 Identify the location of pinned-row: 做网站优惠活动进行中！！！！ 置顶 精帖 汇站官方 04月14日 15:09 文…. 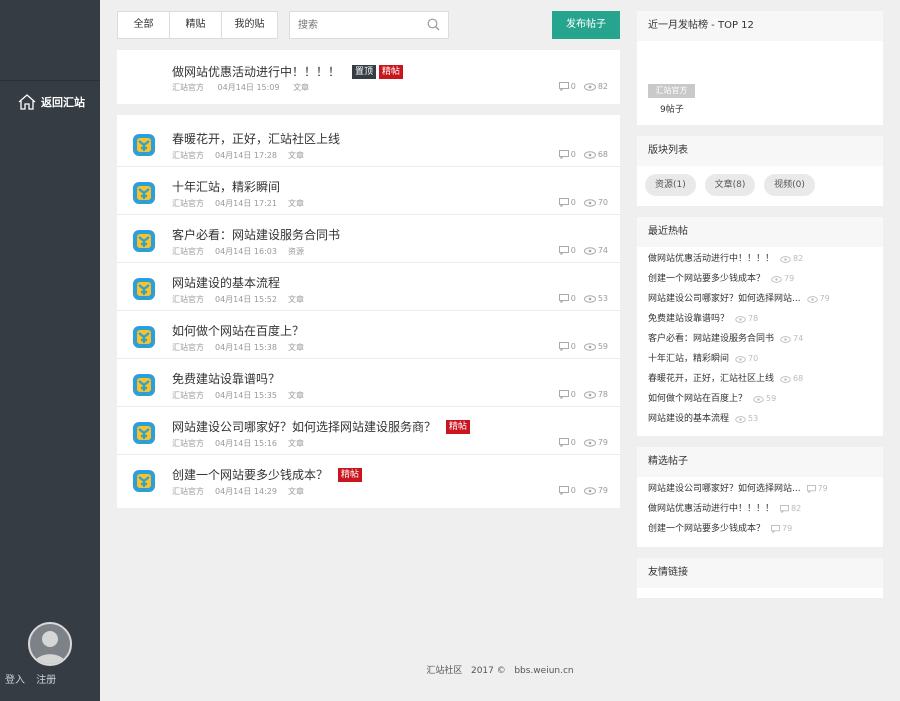
(368, 77).